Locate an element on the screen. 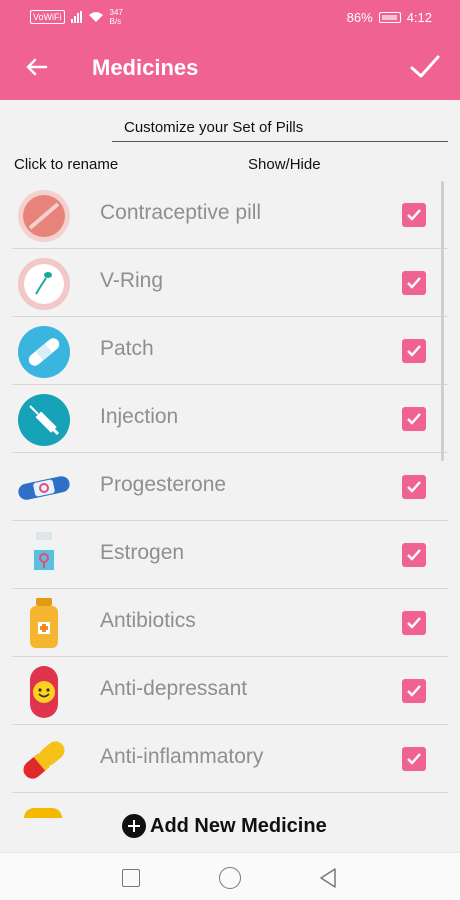 This screenshot has width=460, height=900. ring-icon is located at coordinates (44, 284).